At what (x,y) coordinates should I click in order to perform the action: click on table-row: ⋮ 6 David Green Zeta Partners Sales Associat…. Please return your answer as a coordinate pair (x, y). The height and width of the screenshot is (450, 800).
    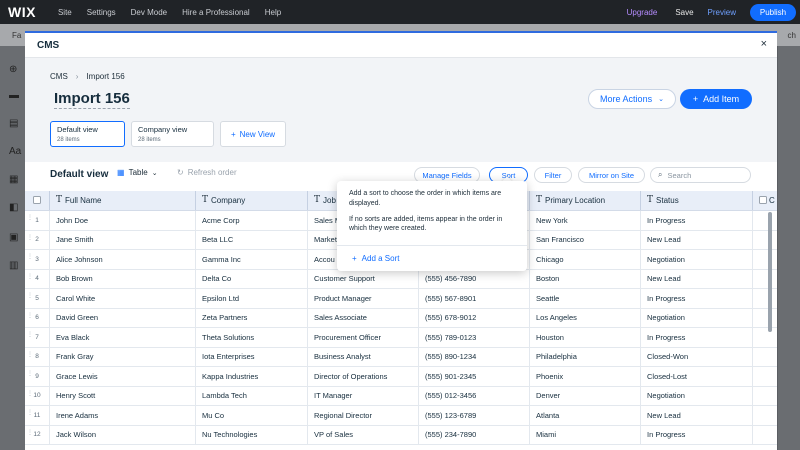
    Looking at the image, I should click on (401, 318).